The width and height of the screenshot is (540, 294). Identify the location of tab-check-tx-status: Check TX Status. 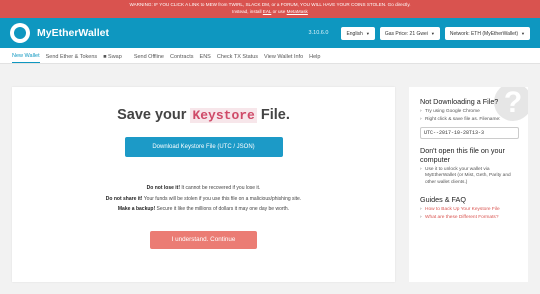
(237, 58).